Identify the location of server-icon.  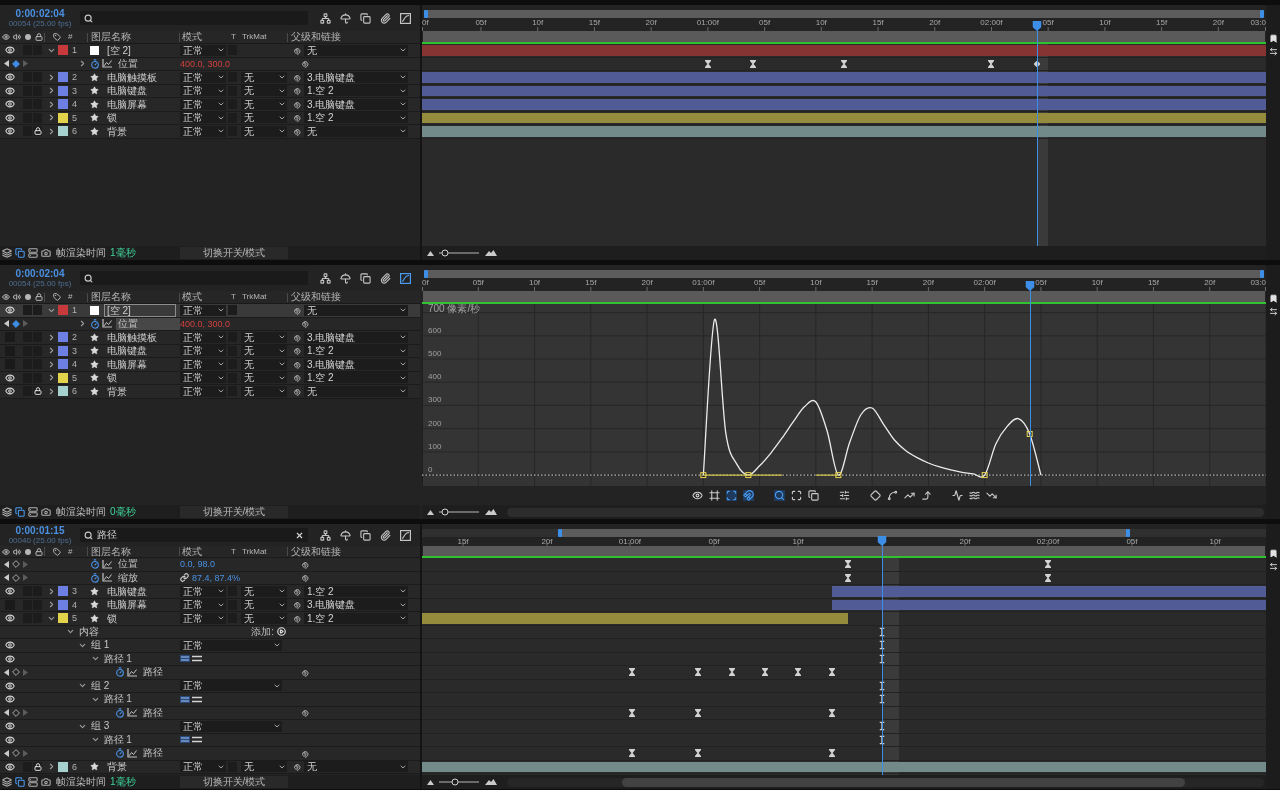
(33, 253).